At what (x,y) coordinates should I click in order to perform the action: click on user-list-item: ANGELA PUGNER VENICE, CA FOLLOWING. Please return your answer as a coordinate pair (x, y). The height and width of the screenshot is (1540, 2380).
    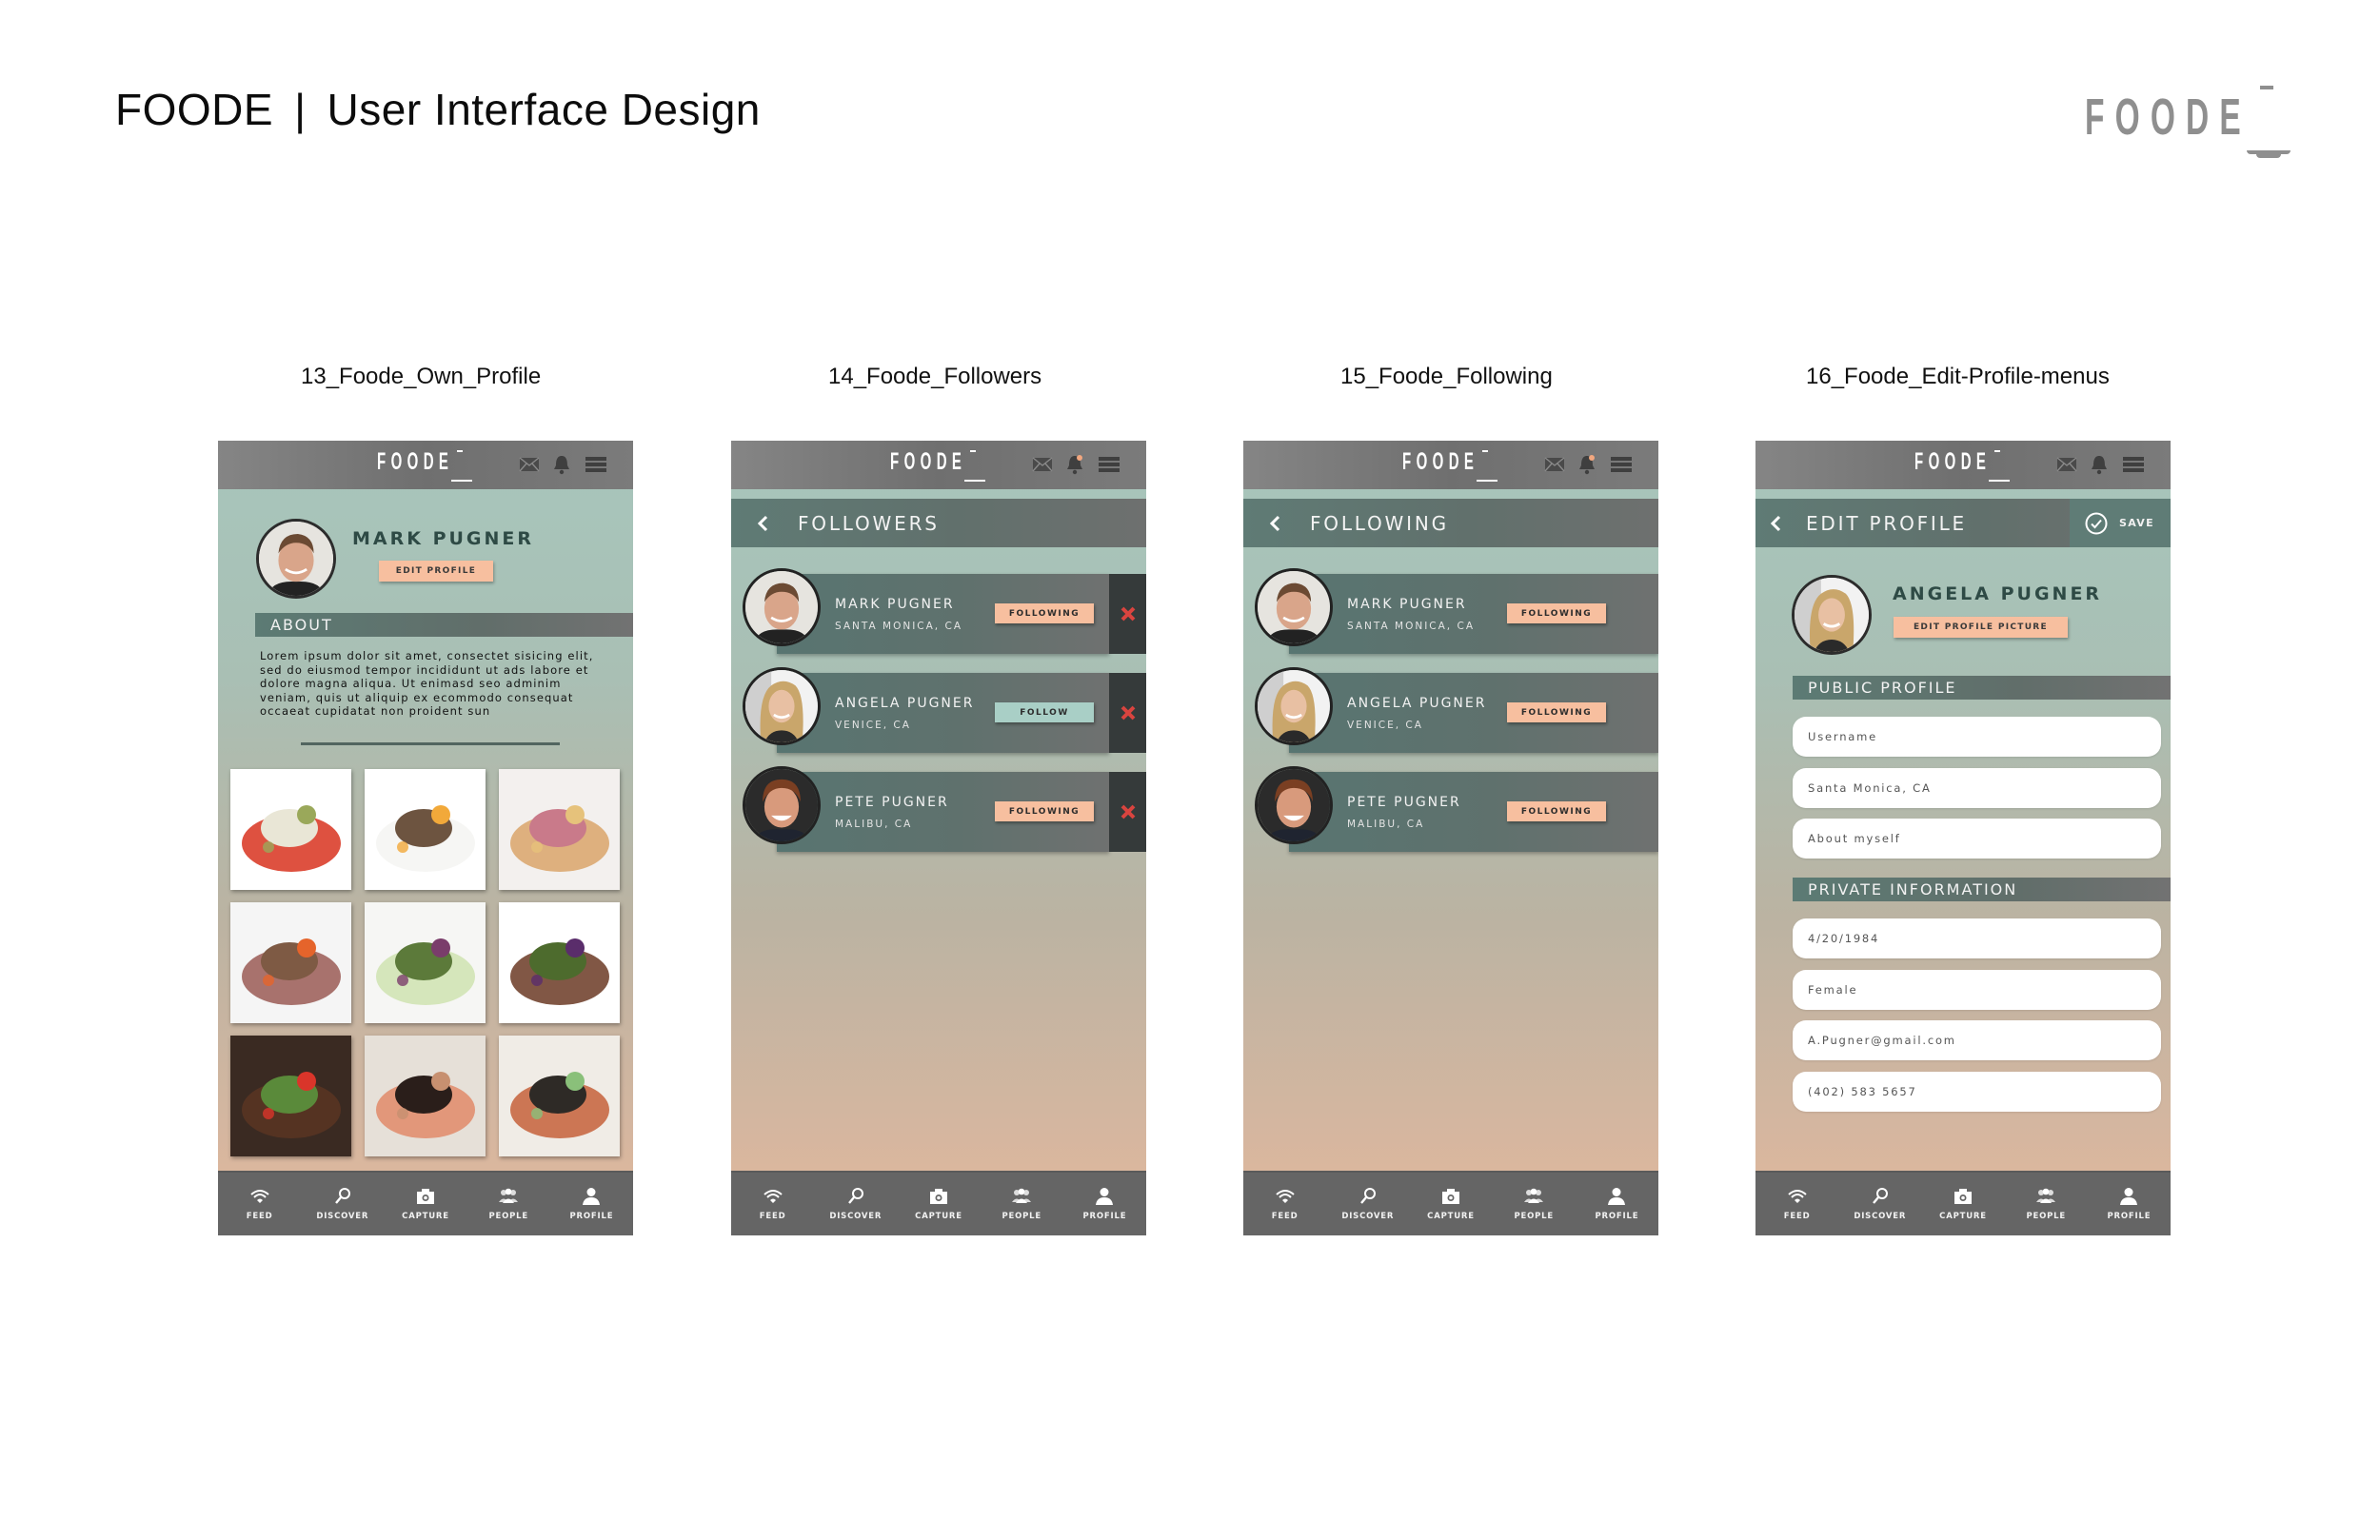
    Looking at the image, I should click on (1450, 710).